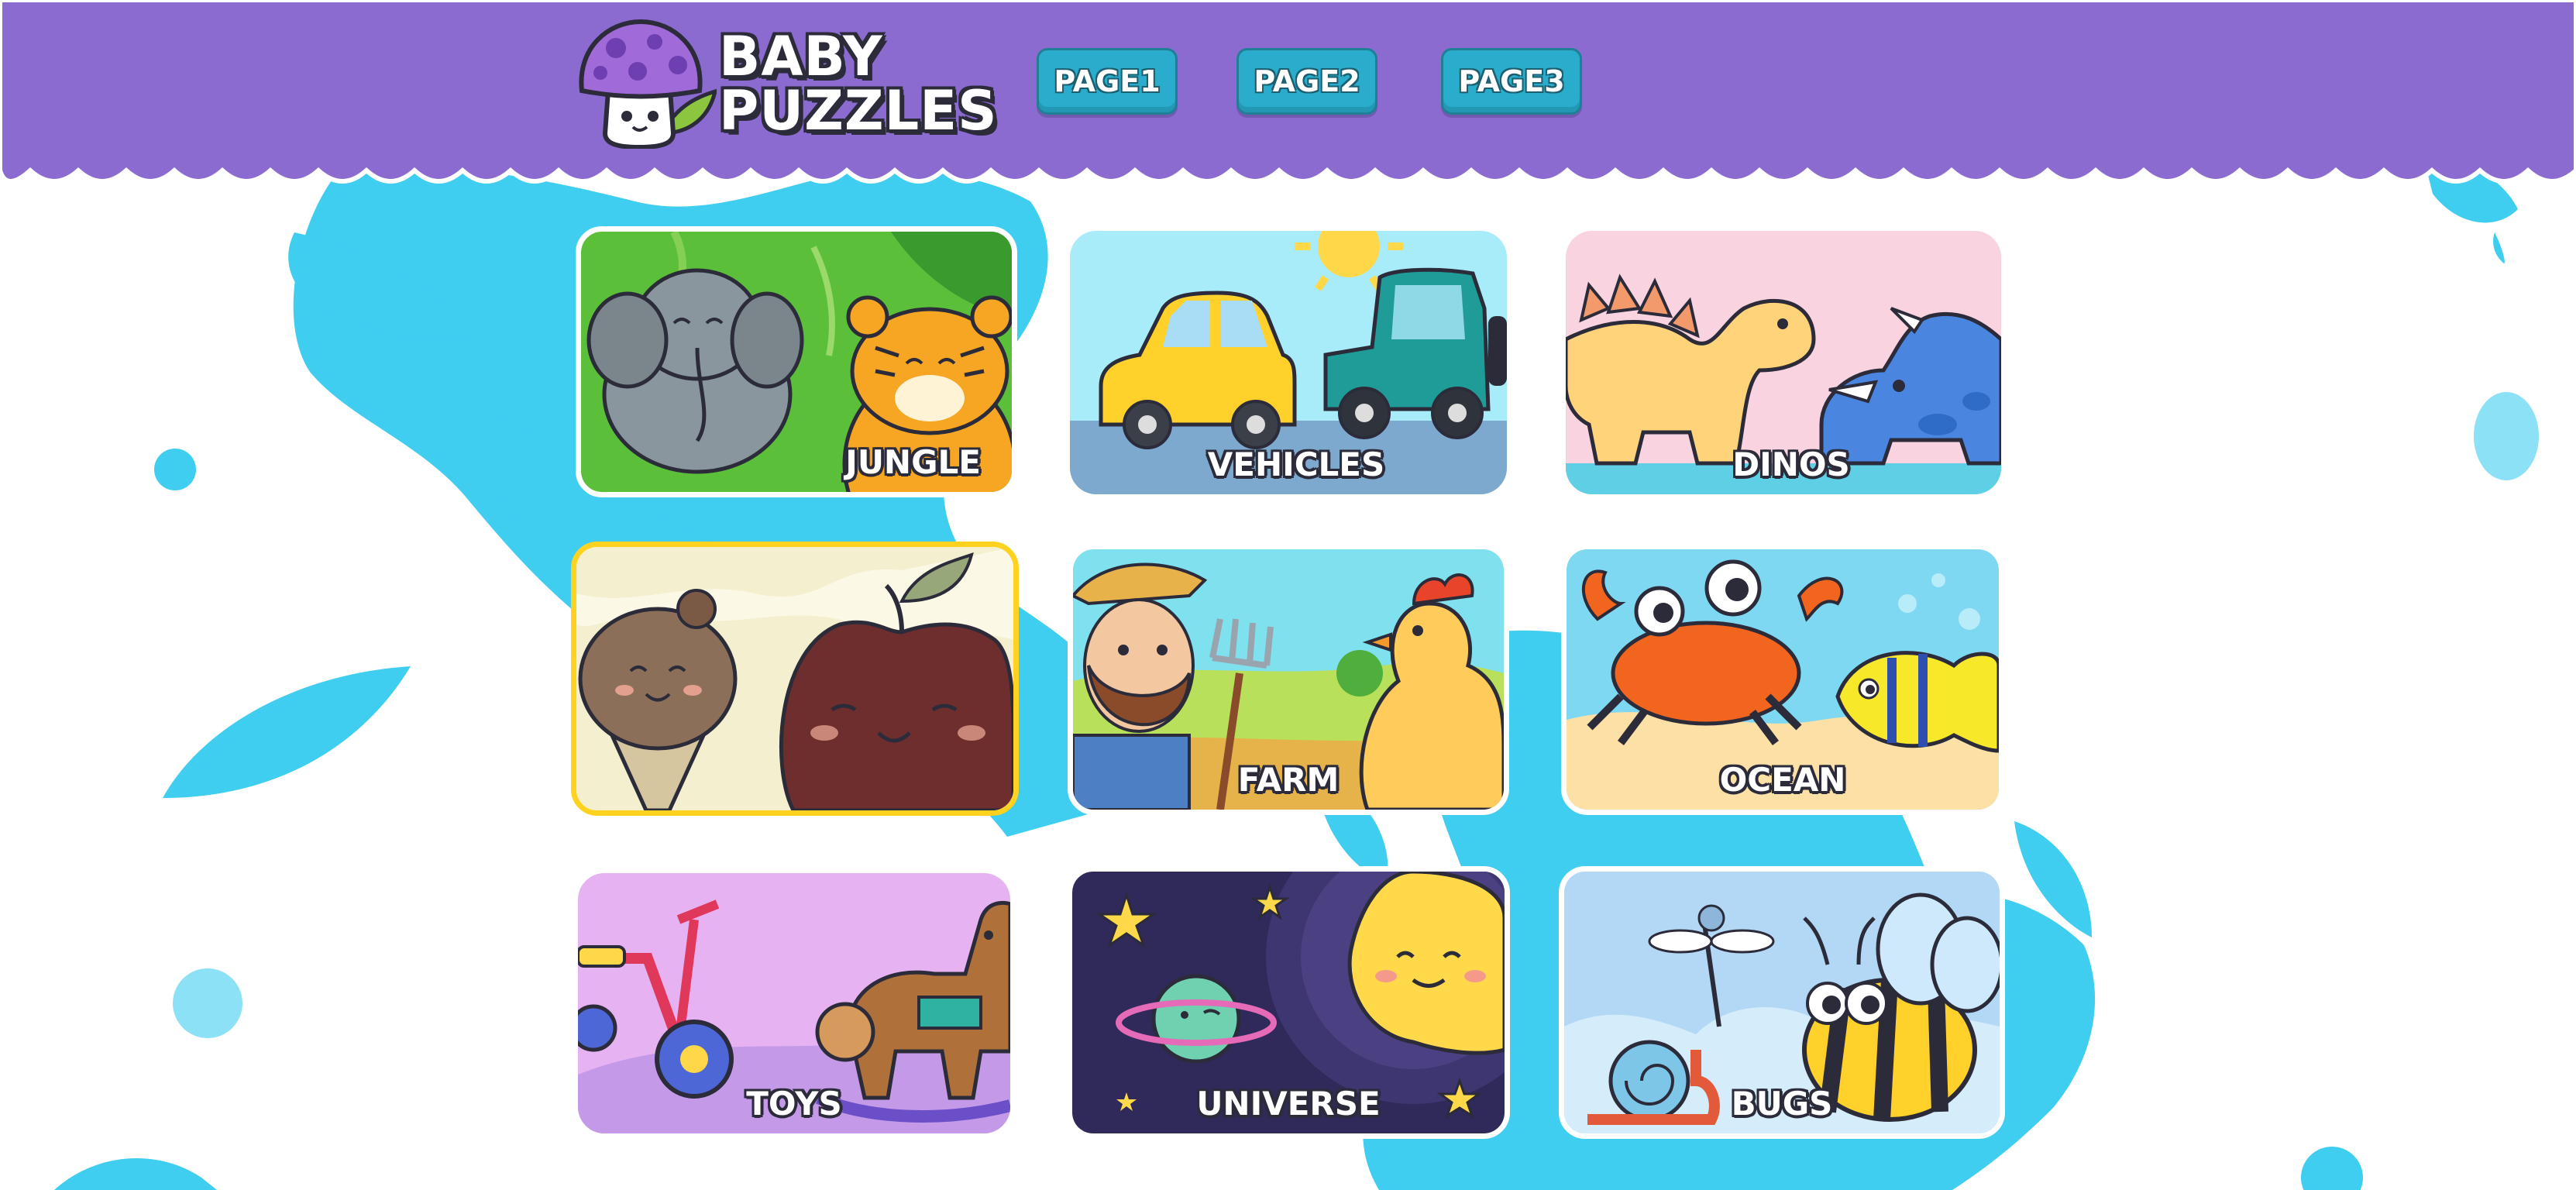 This screenshot has width=2576, height=1190. I want to click on category-tile-ocean: OCEAN, so click(1782, 680).